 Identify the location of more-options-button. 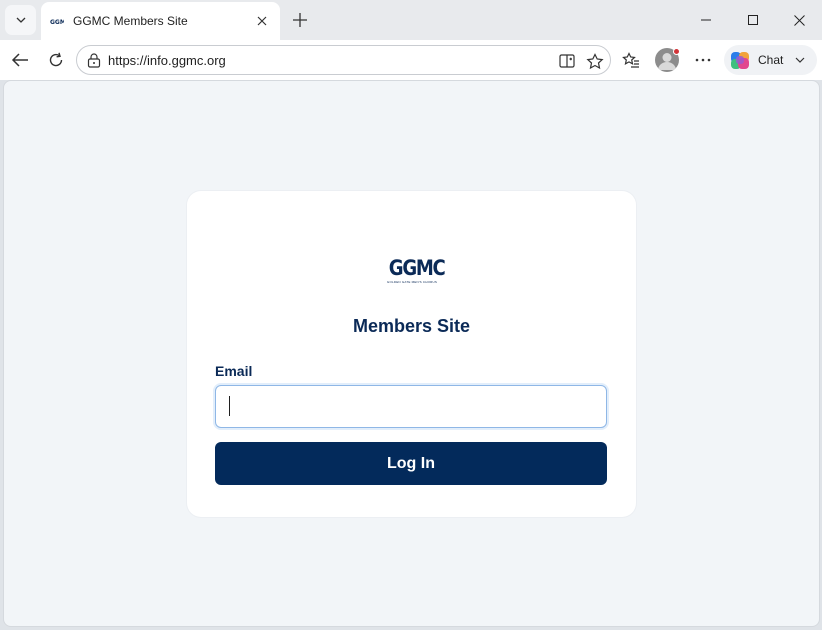
(703, 60).